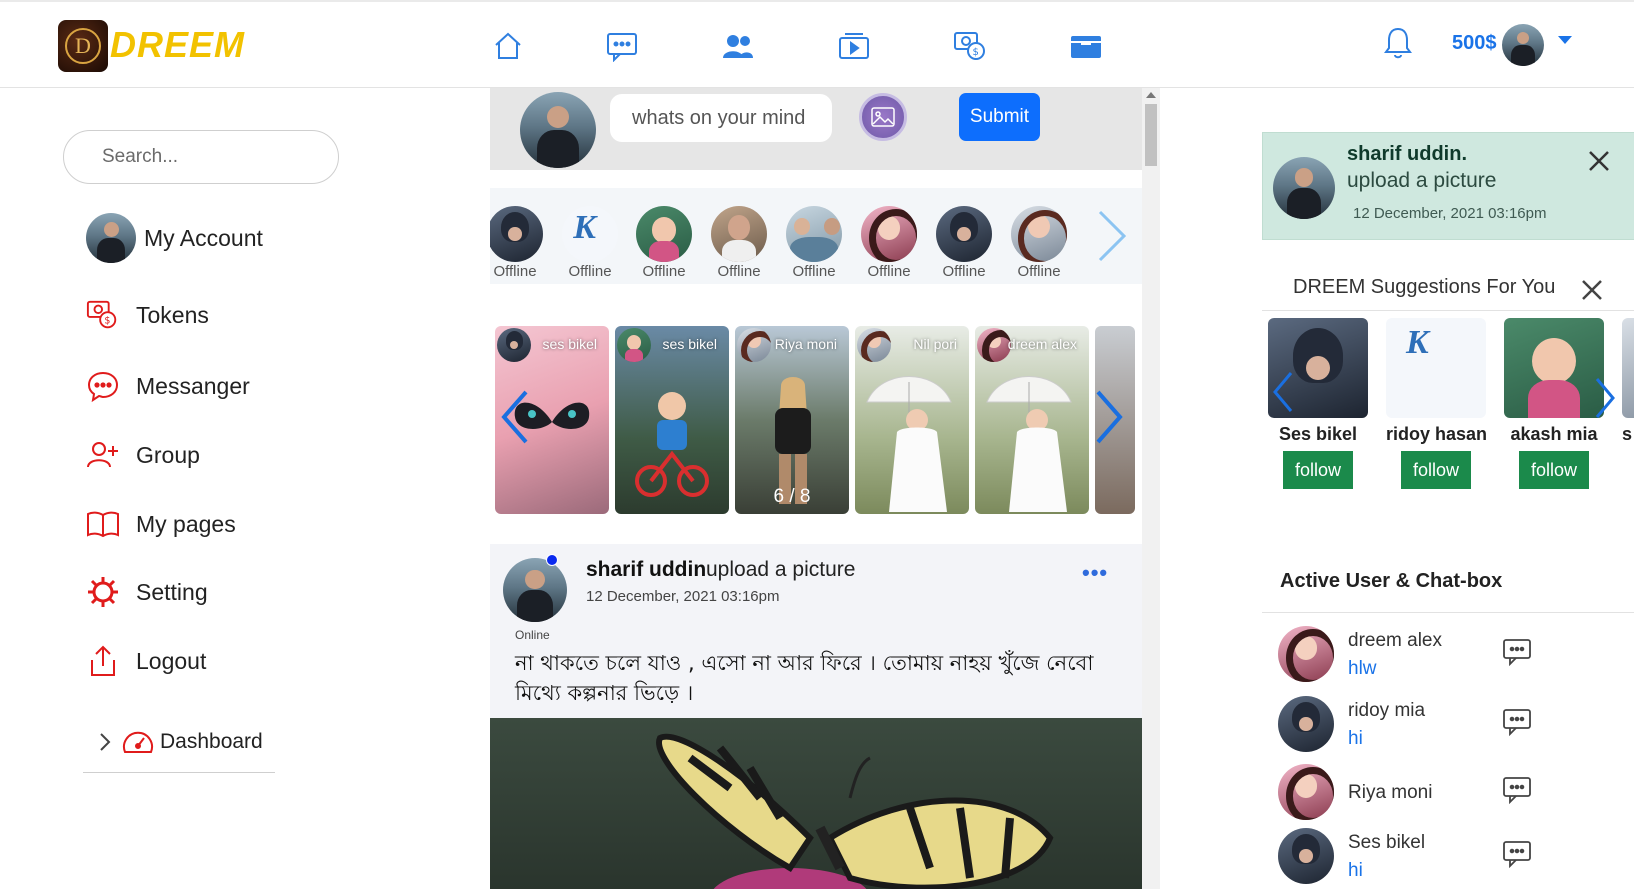  I want to click on active-user-row: ridoy mia hi, so click(1438, 726).